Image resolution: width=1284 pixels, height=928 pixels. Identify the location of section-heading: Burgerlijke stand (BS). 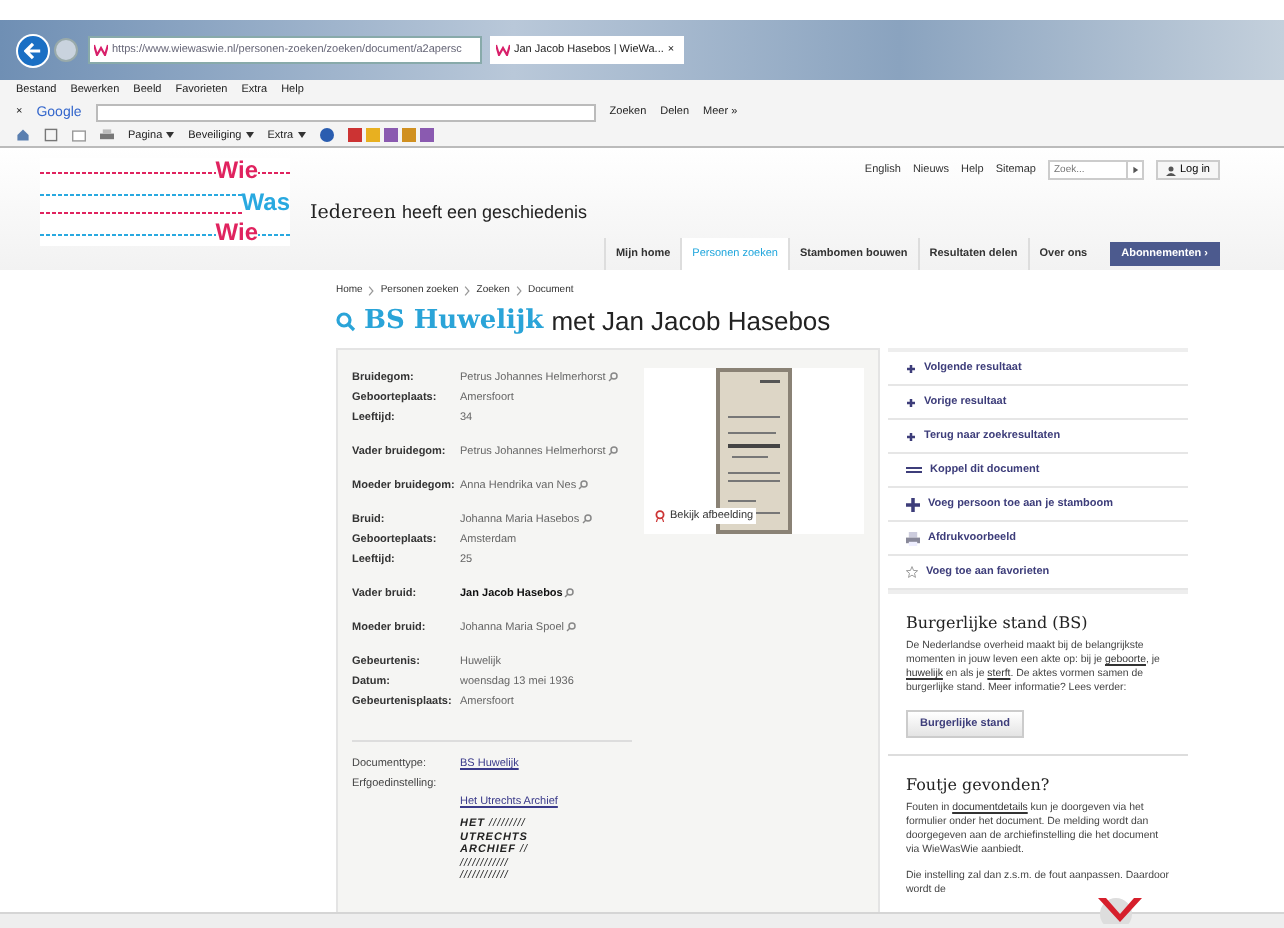
(998, 623).